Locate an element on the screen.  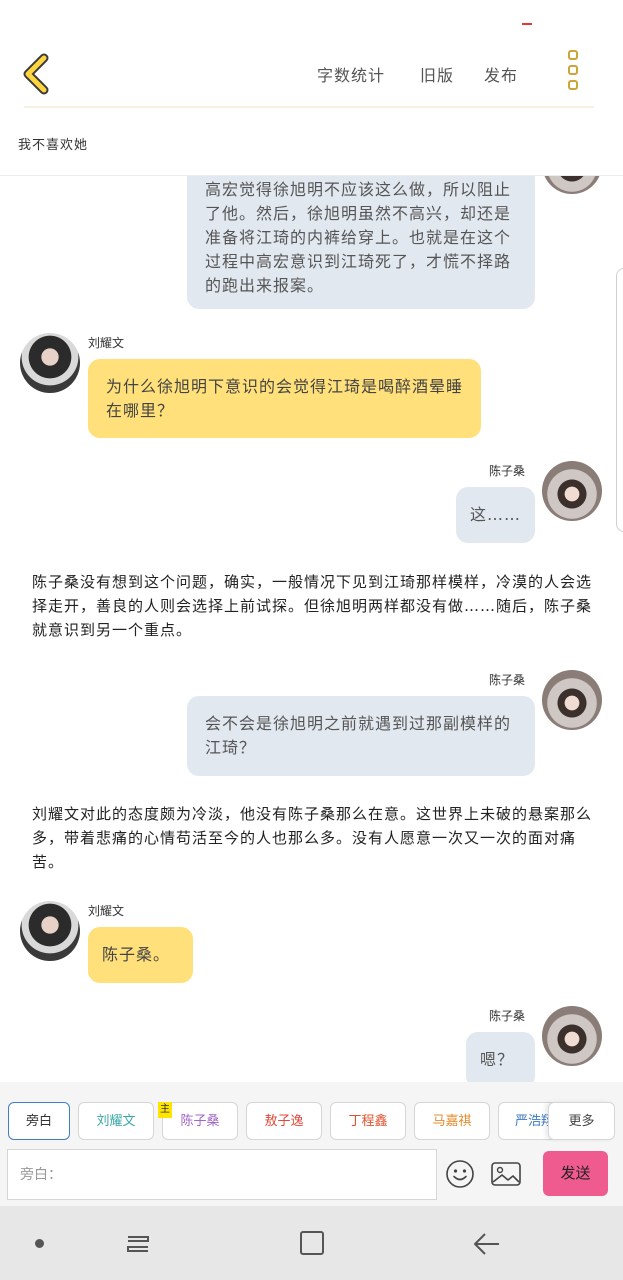
top-header: 字数统计 旧版 发布 我不喜欢她 is located at coordinates (311, 88).